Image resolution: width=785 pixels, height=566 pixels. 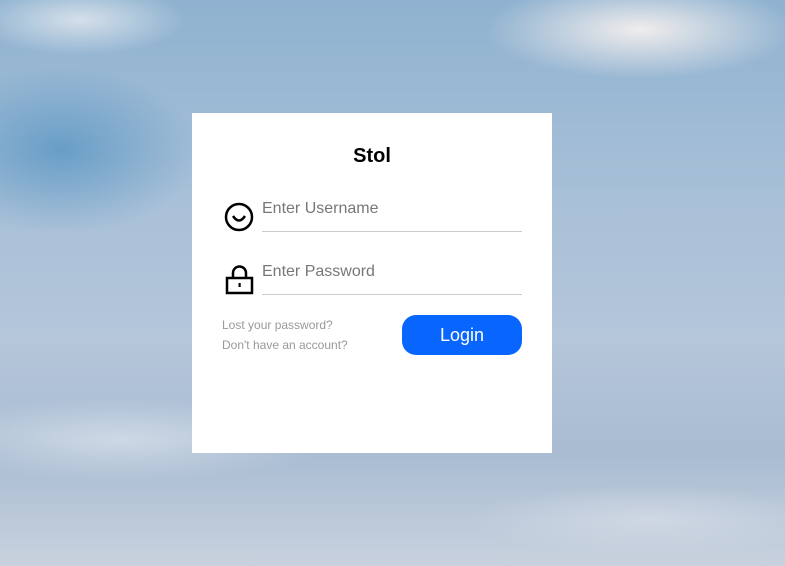 What do you see at coordinates (240, 219) in the screenshot?
I see `user-smile-icon` at bounding box center [240, 219].